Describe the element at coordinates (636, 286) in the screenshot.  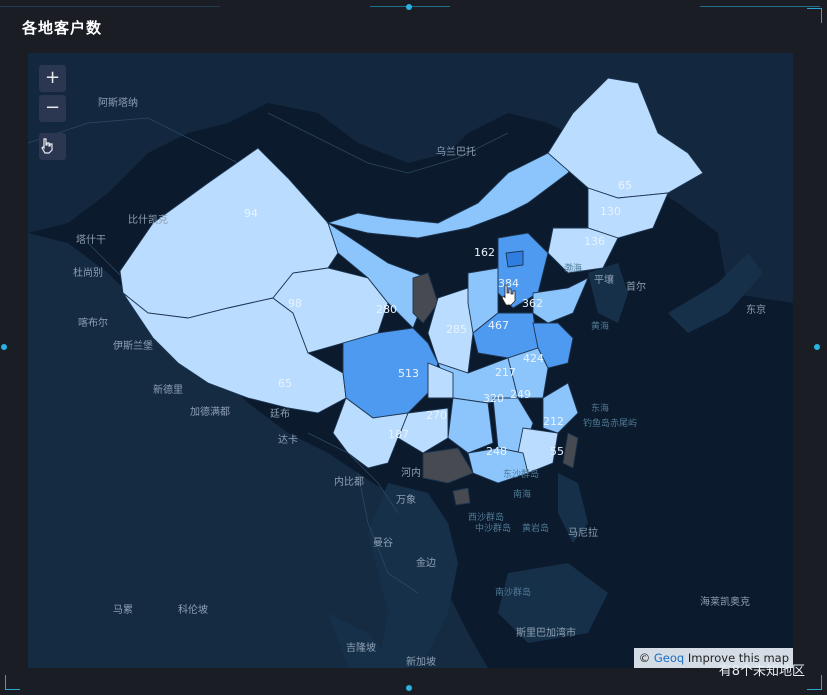
I see `place-label: 首尔` at that location.